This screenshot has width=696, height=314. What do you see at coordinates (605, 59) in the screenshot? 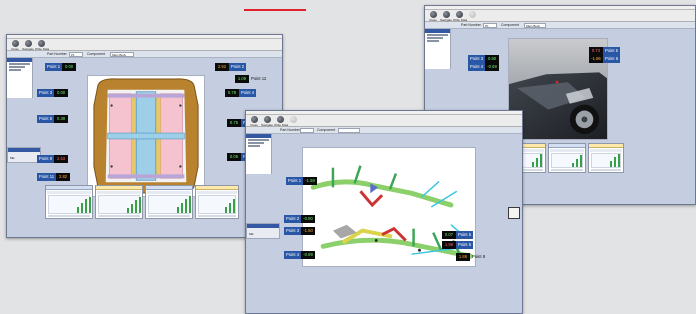
I see `point-label-6: -1.86 Point 6` at bounding box center [605, 59].